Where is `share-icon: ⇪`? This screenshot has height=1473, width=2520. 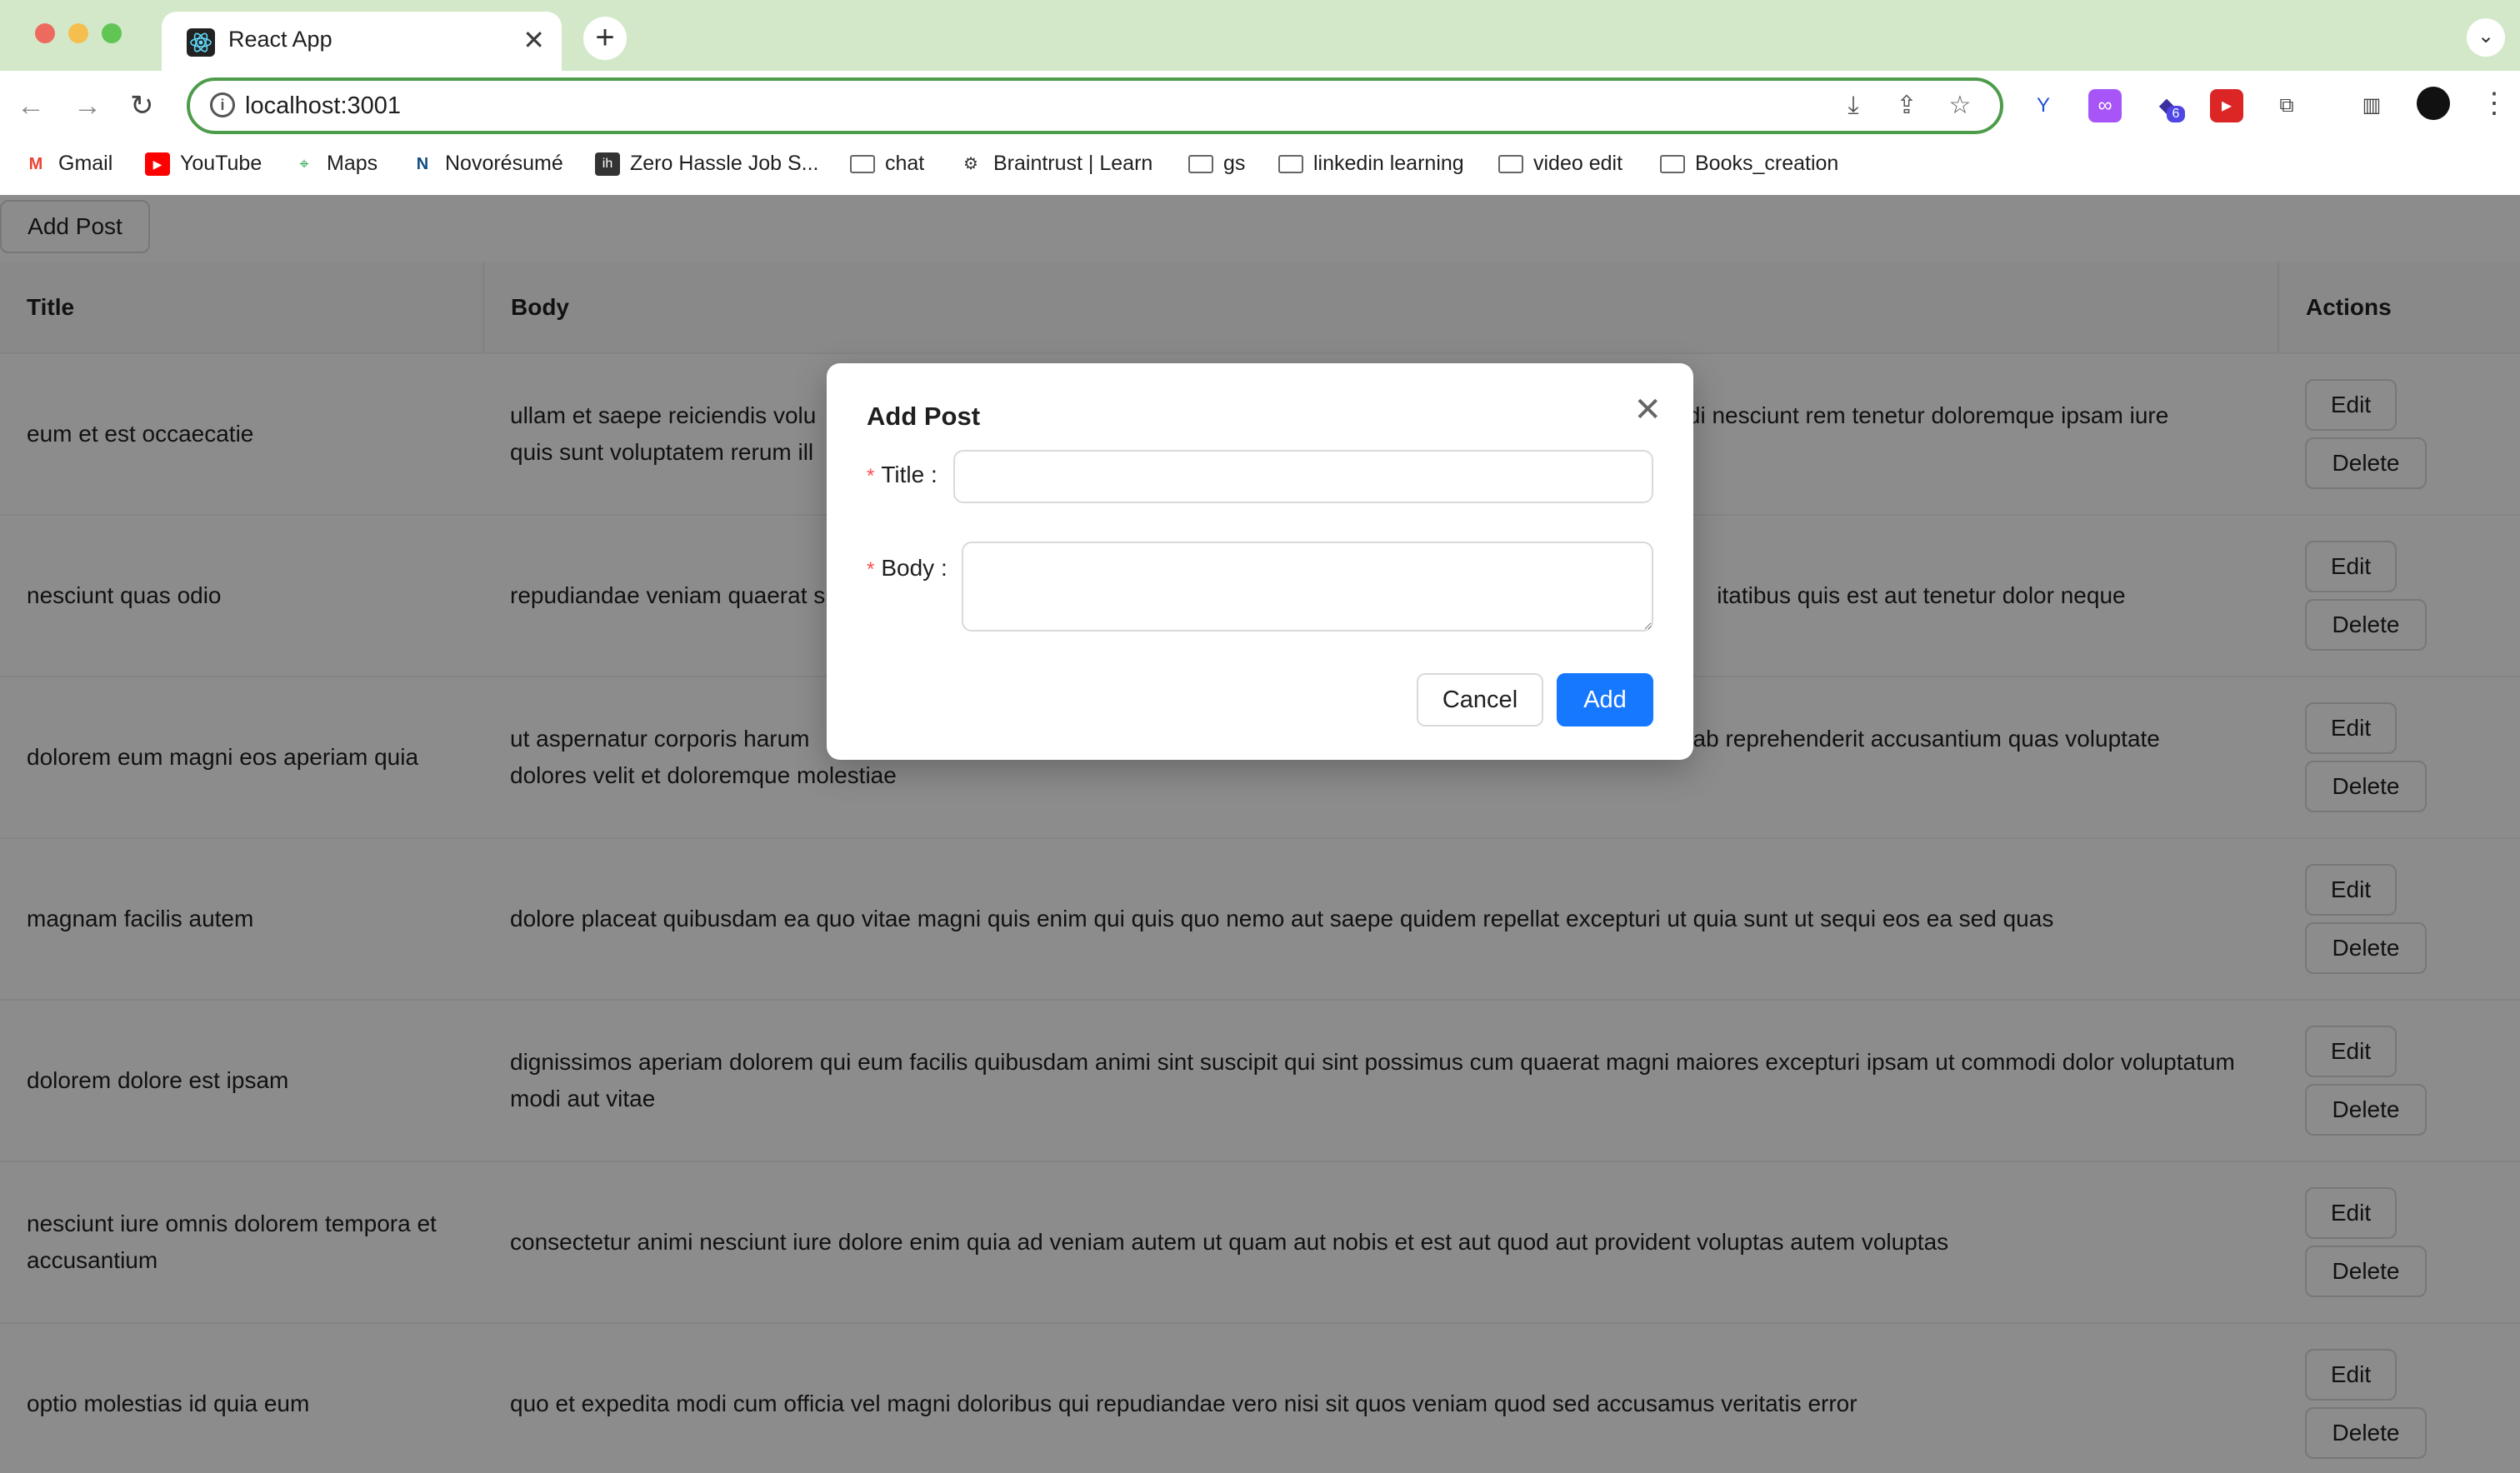
share-icon: ⇪ is located at coordinates (1906, 106).